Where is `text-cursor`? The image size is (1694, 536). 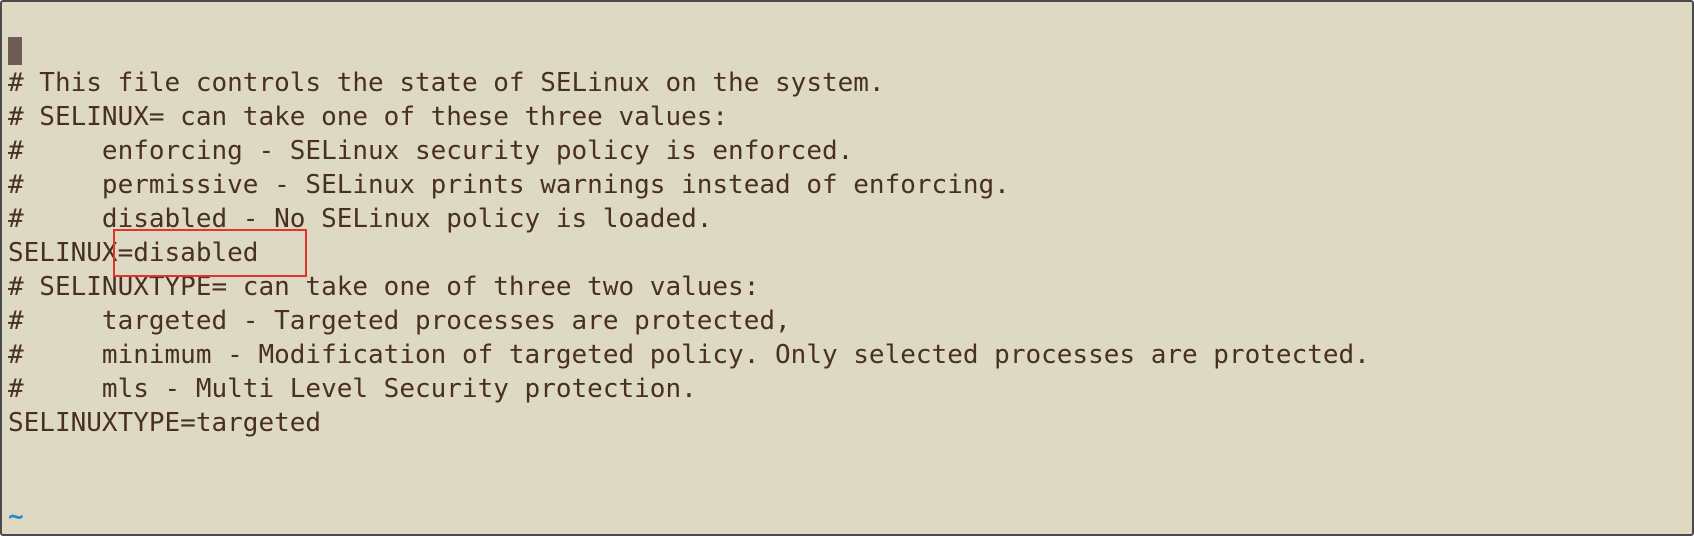 text-cursor is located at coordinates (15, 50).